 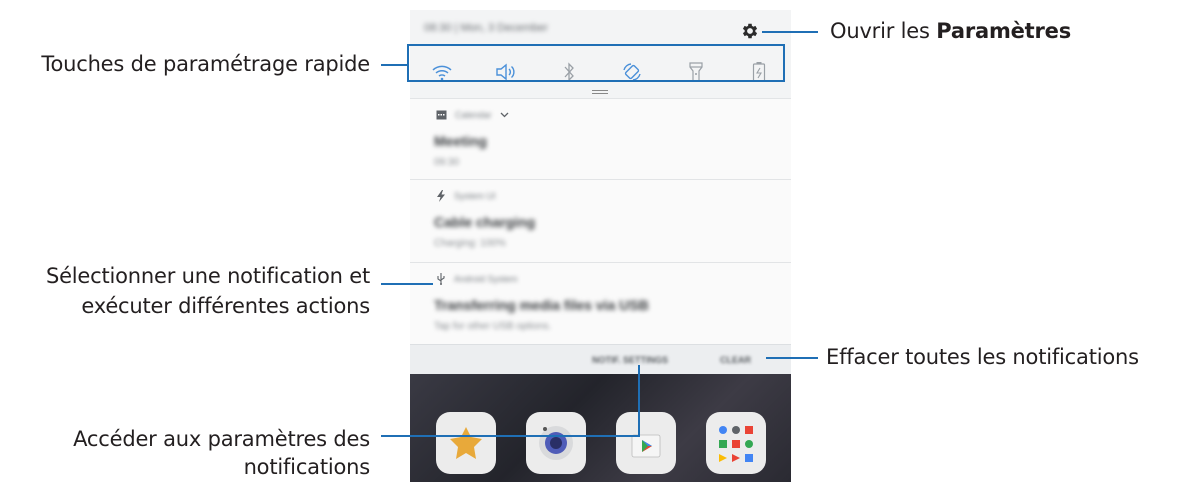 I want to click on notification-settings-button: NOTIF. SETTINGS, so click(x=630, y=360).